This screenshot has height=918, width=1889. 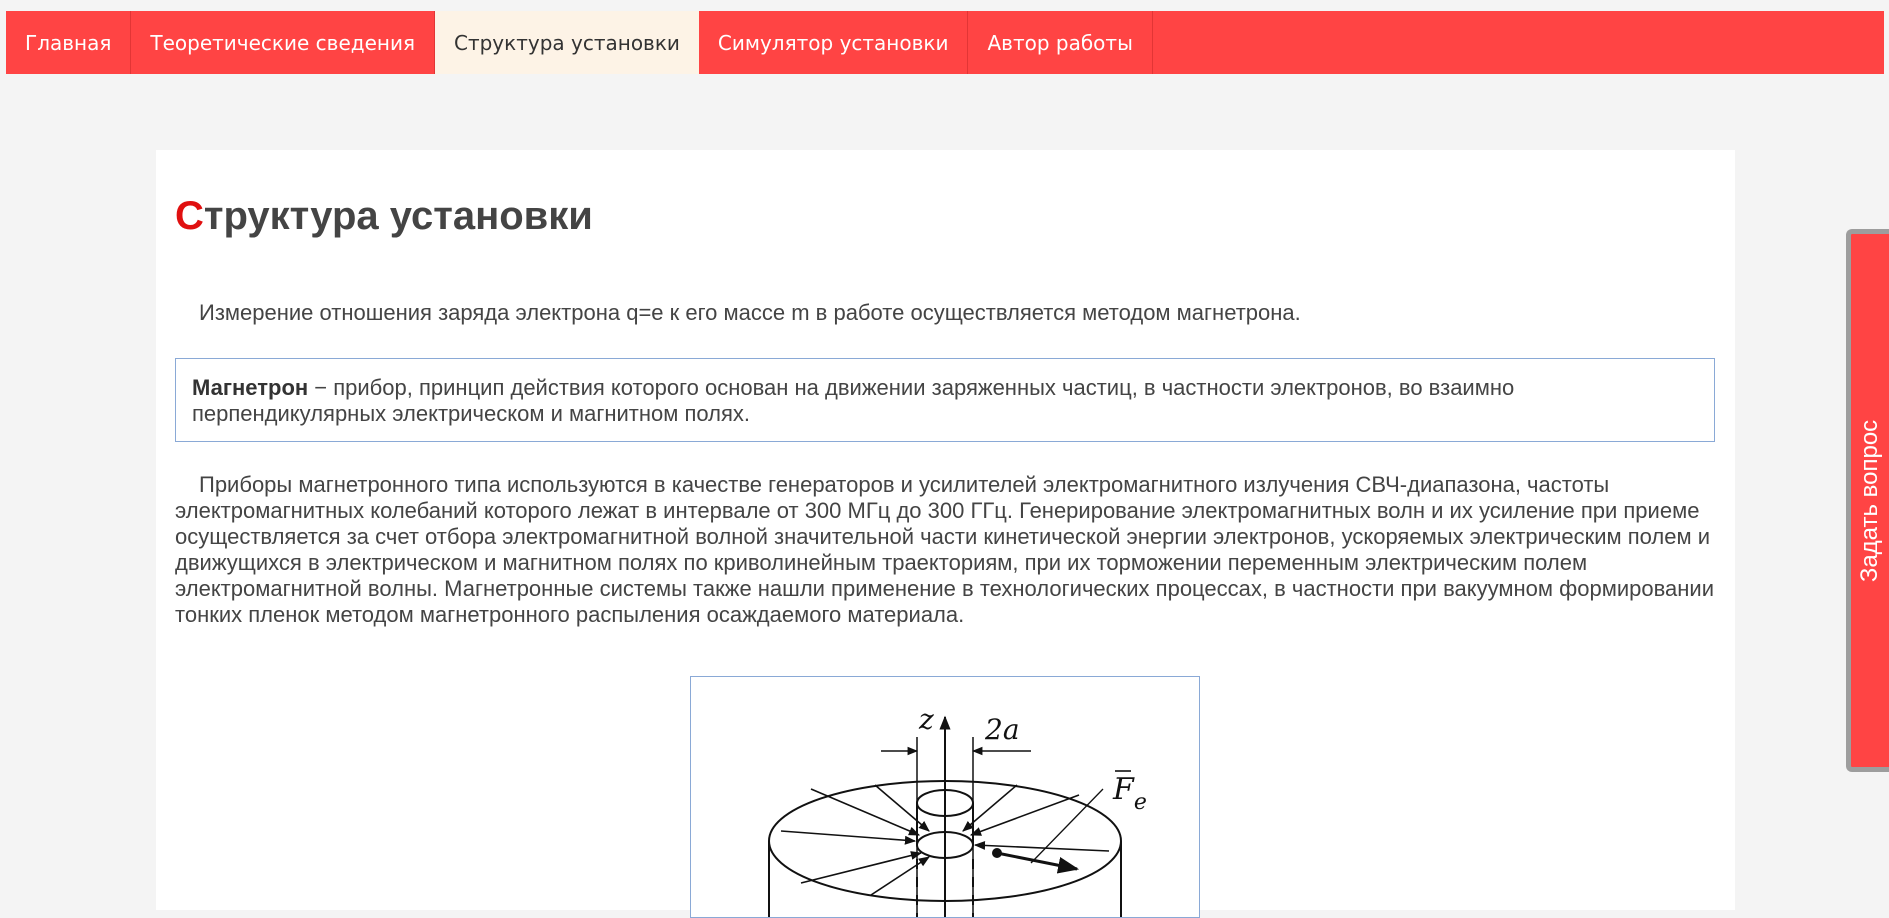 I want to click on magnetron-figure: z 2a Fe, so click(x=945, y=797).